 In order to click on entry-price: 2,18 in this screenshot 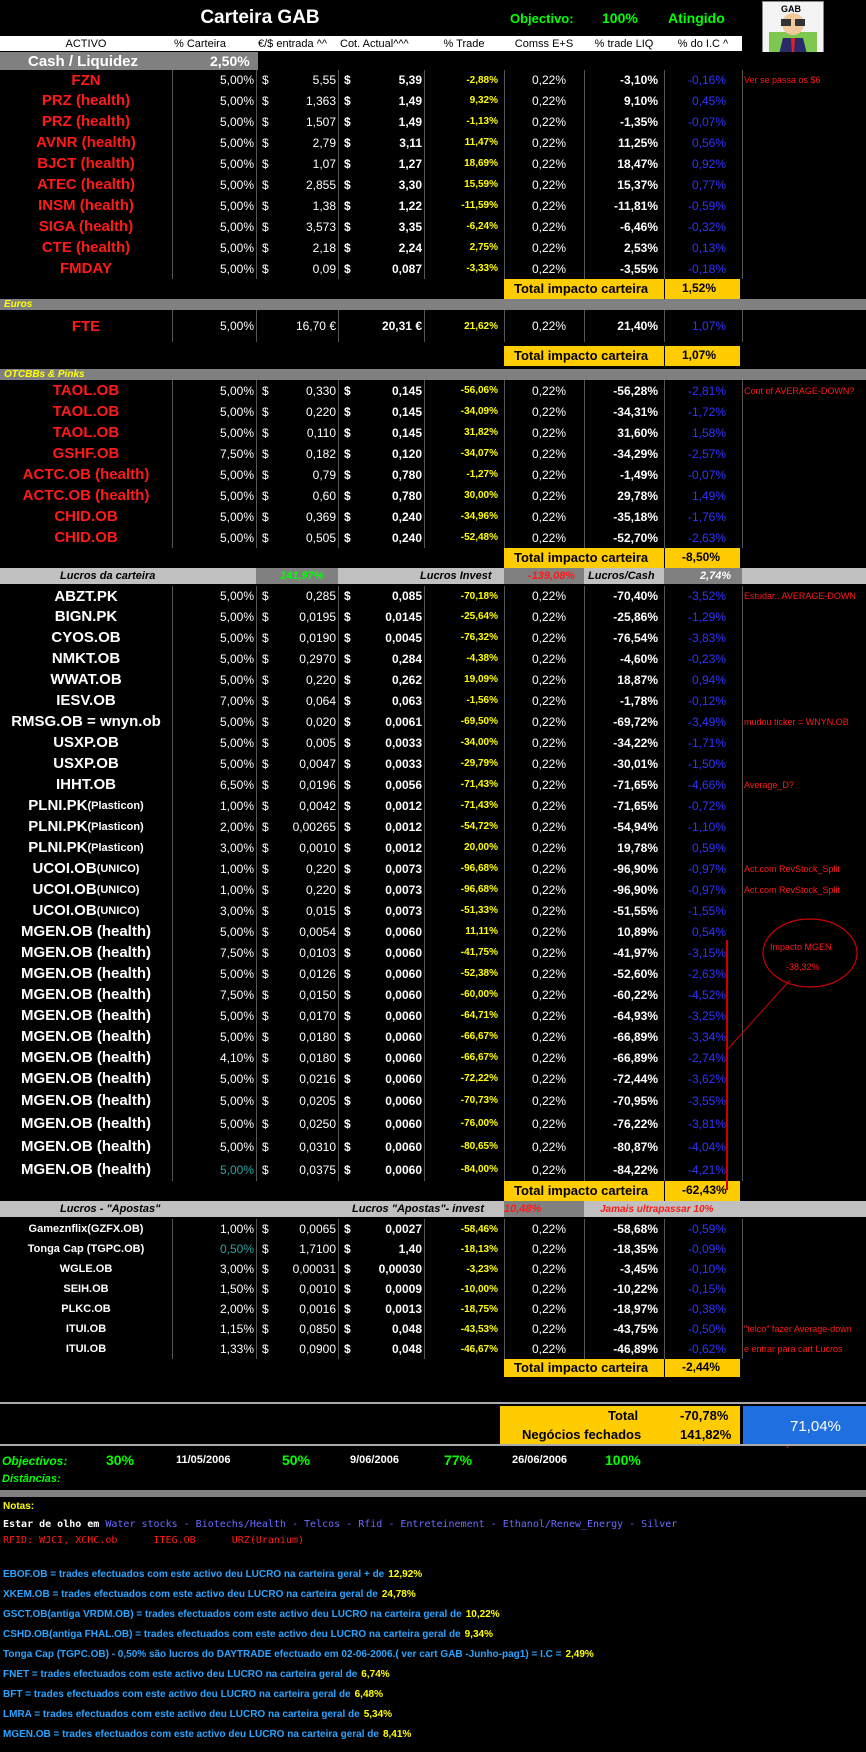, I will do `click(324, 247)`.